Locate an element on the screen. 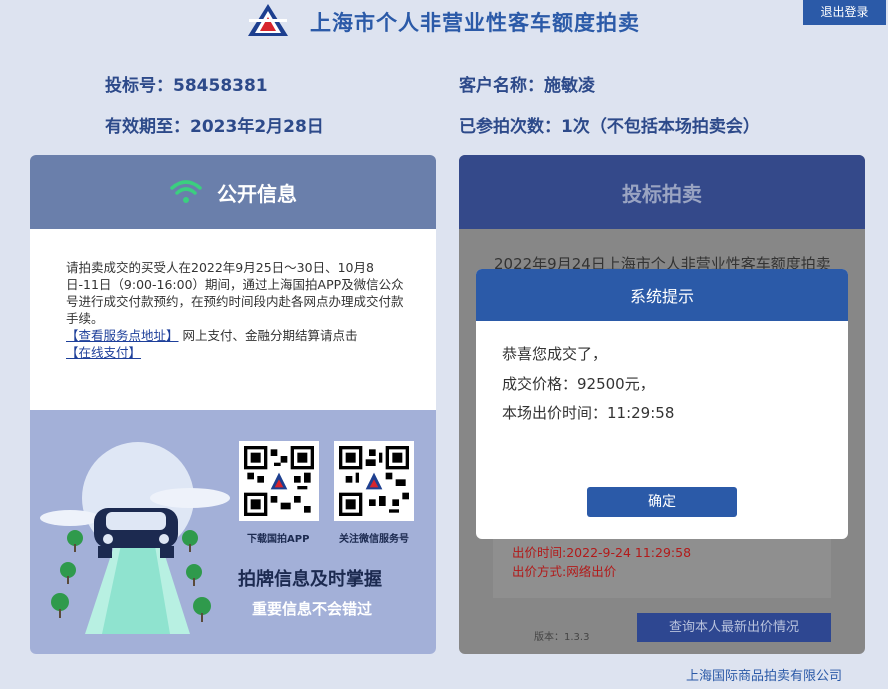 The image size is (888, 689). app-qr-caption: 下载国拍APP is located at coordinates (278, 539).